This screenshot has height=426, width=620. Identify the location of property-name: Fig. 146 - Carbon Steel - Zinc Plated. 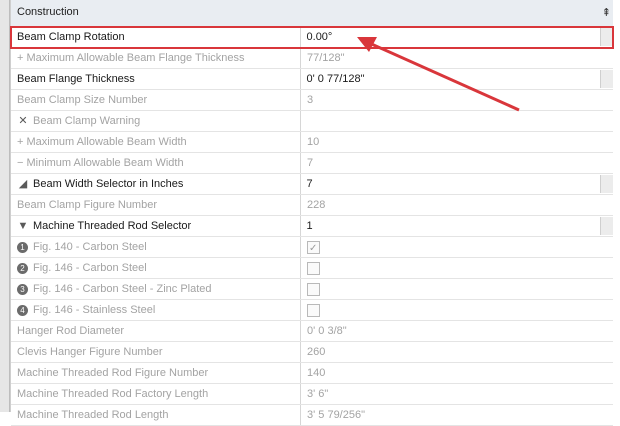
(122, 289).